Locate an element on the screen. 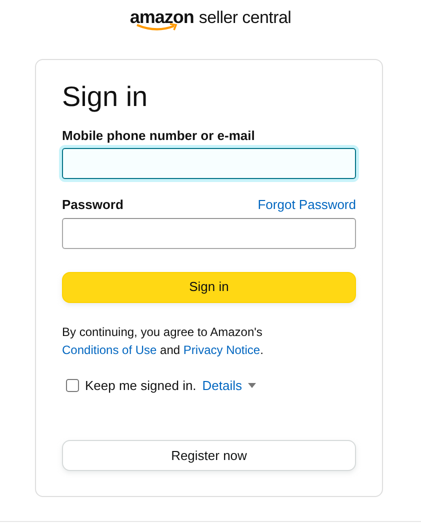 This screenshot has width=421, height=525. field-label: Password is located at coordinates (93, 205).